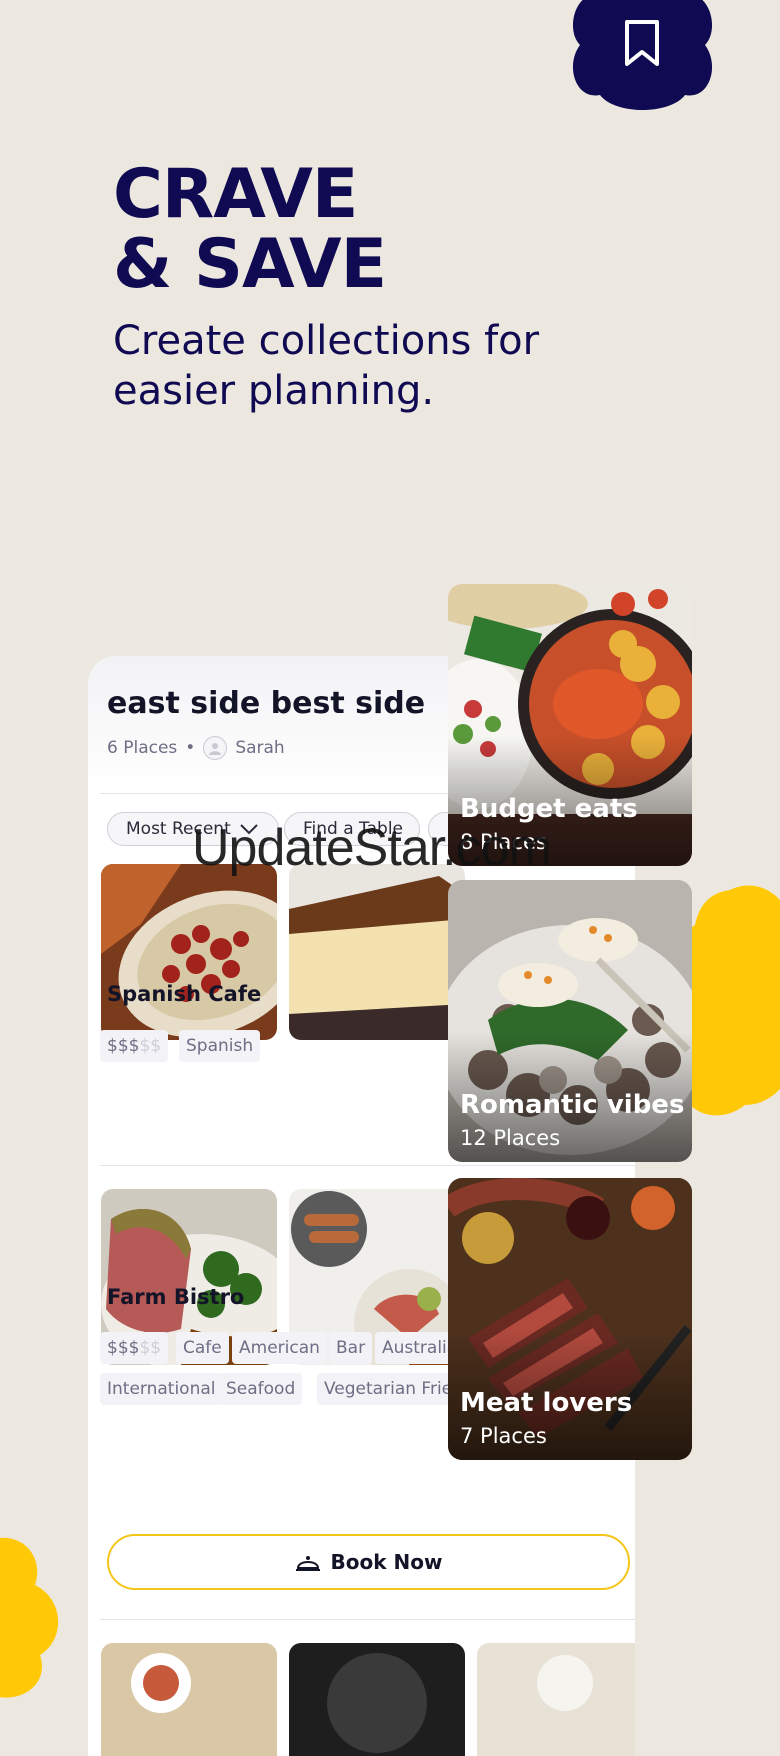  I want to click on hero-subtitle: Create collections for easier planning., so click(326, 366).